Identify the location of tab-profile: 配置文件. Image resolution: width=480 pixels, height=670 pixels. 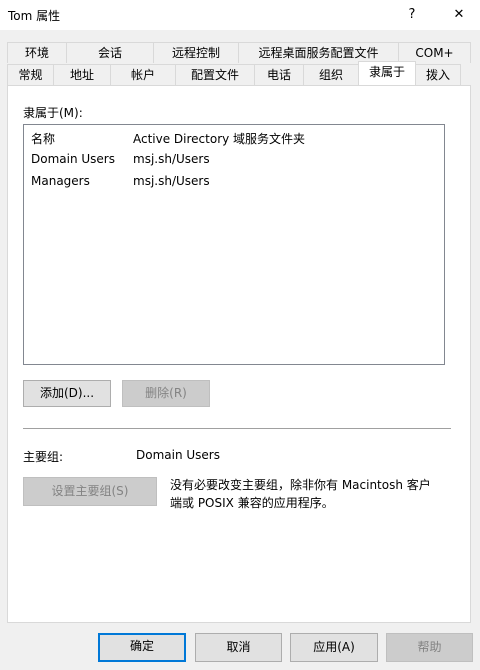
(215, 74).